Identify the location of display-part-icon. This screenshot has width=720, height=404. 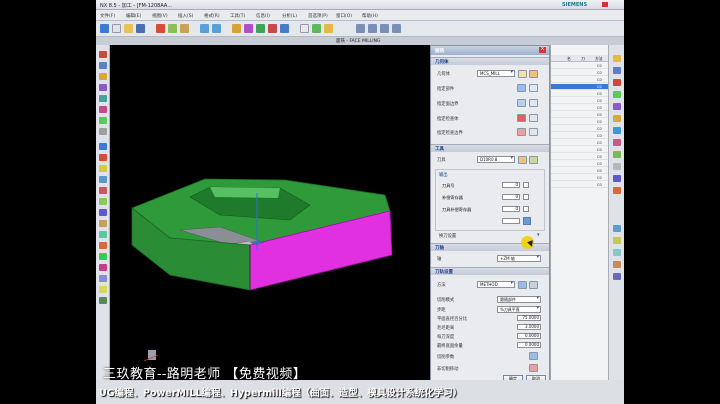
(533, 88).